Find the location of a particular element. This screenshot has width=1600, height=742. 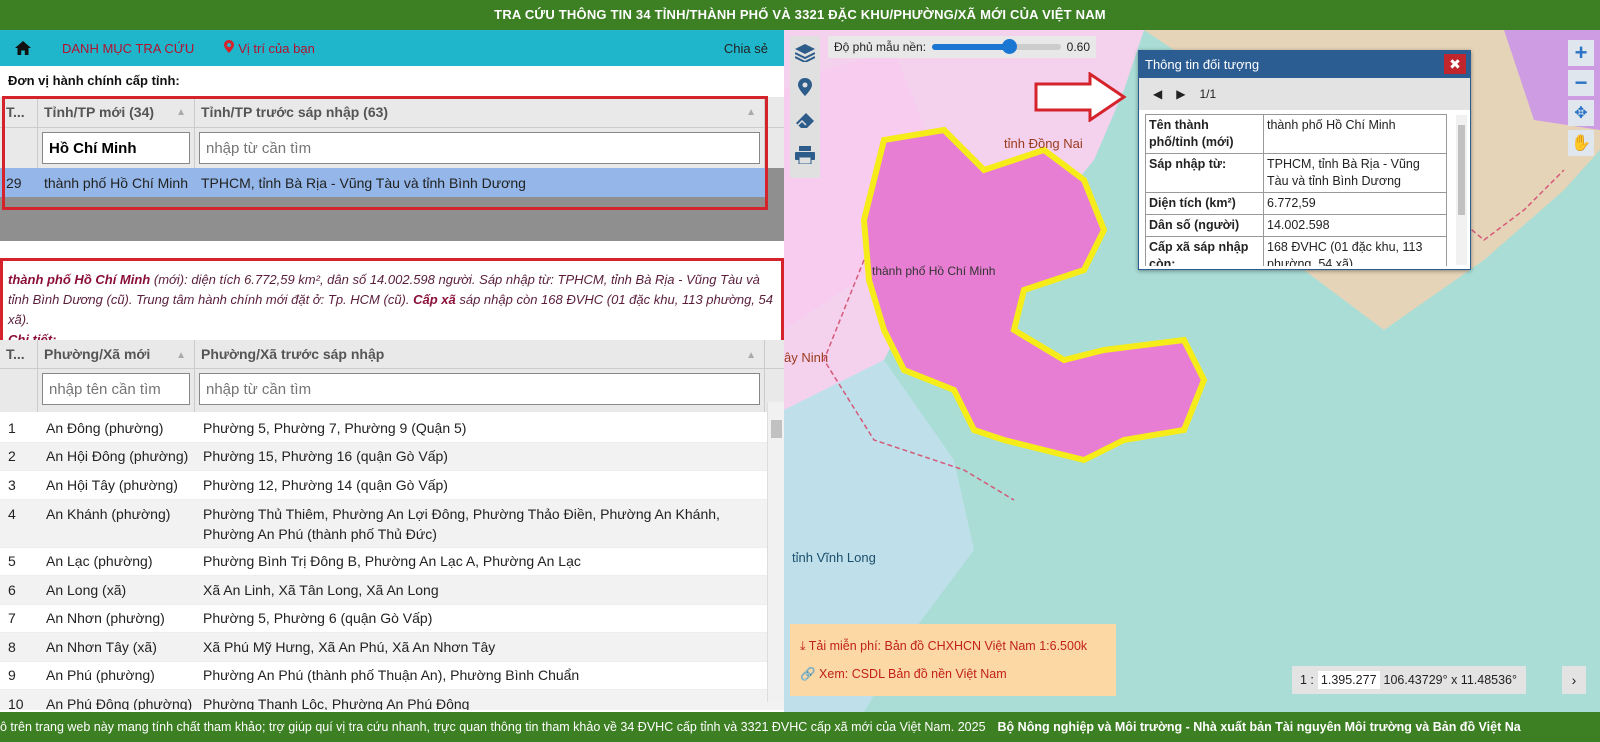

zoom-out-button: − is located at coordinates (1581, 83).